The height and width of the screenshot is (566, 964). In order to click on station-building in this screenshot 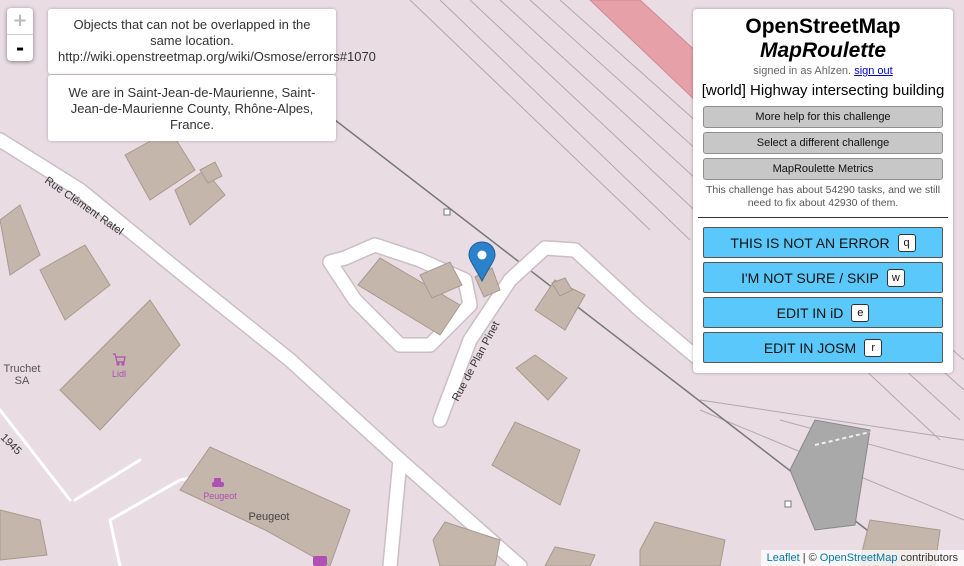, I will do `click(830, 475)`.